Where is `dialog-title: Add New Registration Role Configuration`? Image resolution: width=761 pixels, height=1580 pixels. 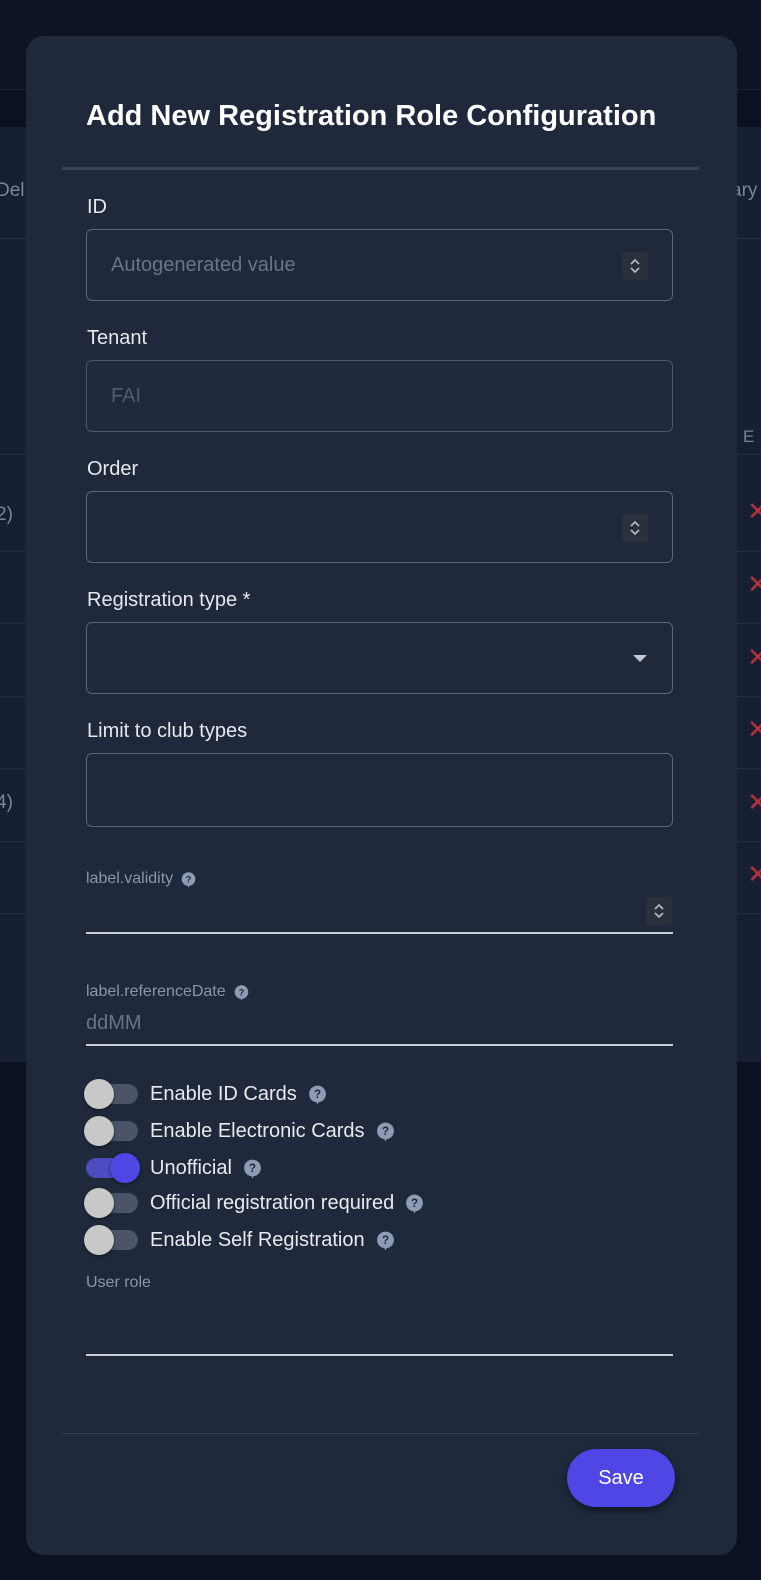 dialog-title: Add New Registration Role Configuration is located at coordinates (371, 116).